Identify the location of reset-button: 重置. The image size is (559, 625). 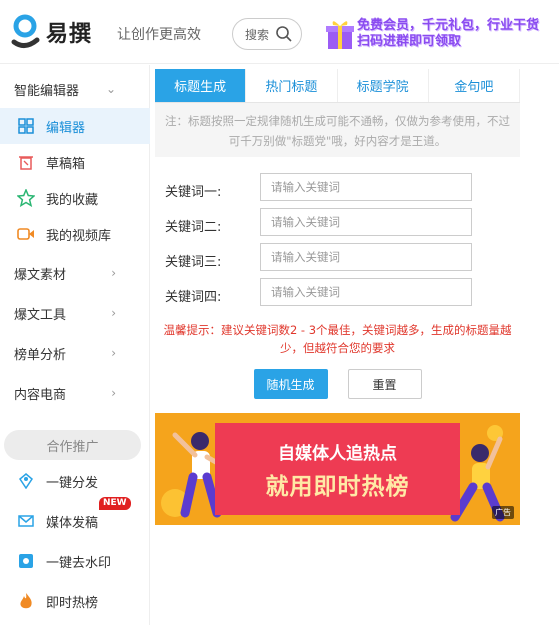
(384, 384).